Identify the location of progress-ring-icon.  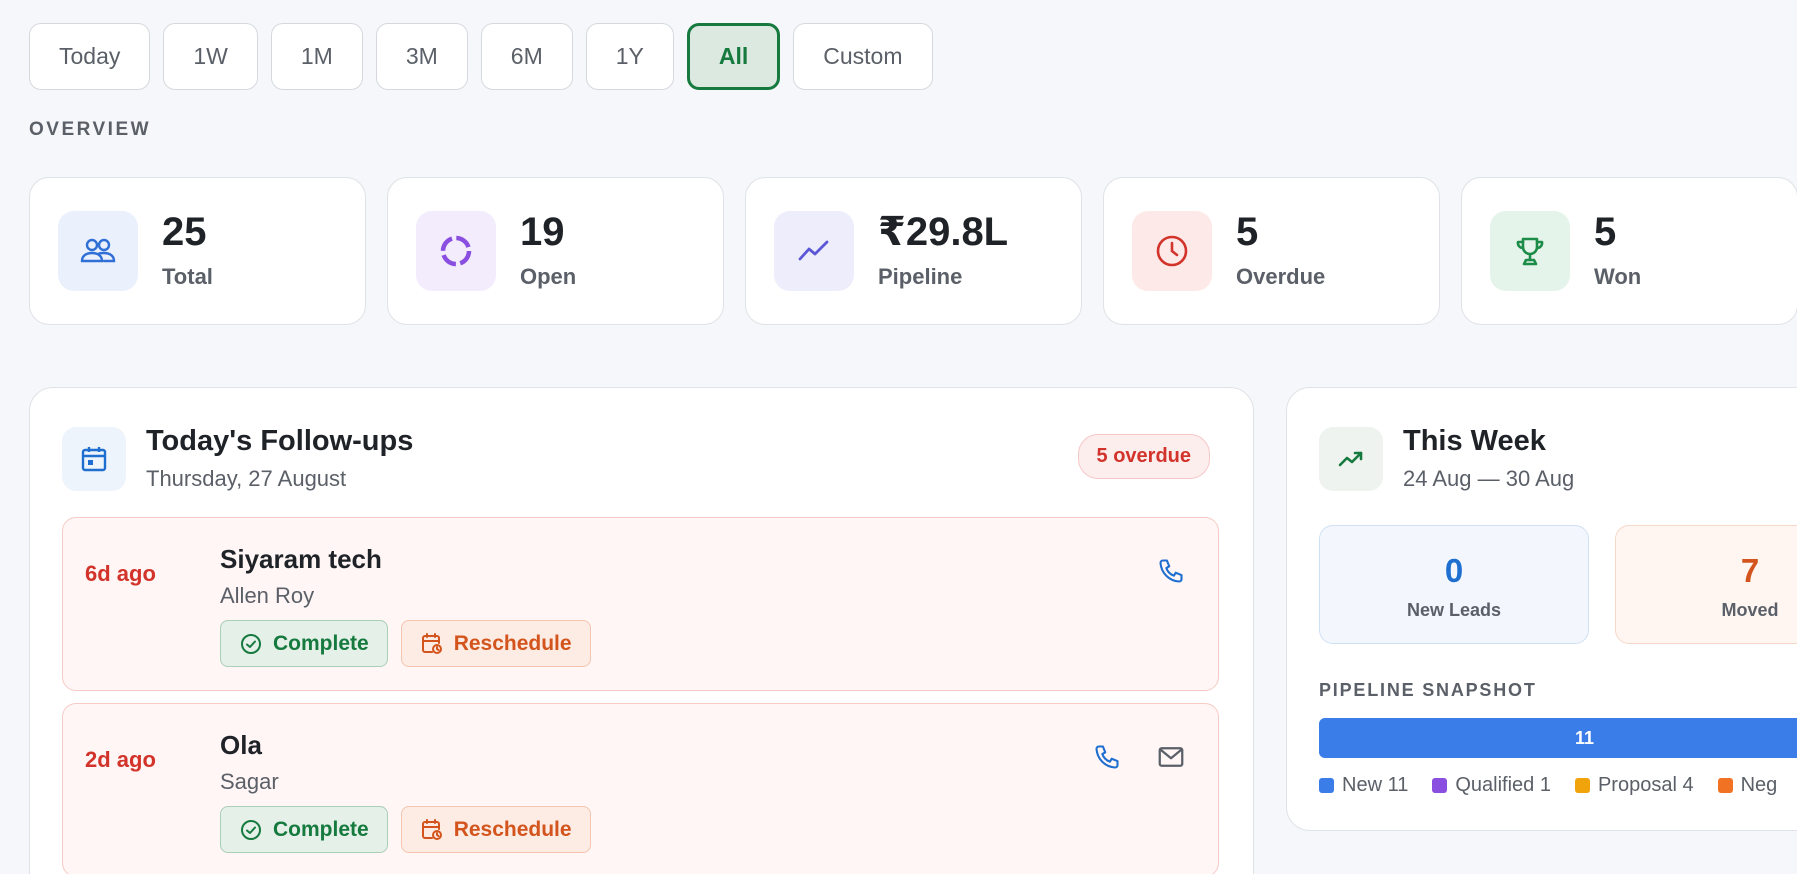
(456, 251).